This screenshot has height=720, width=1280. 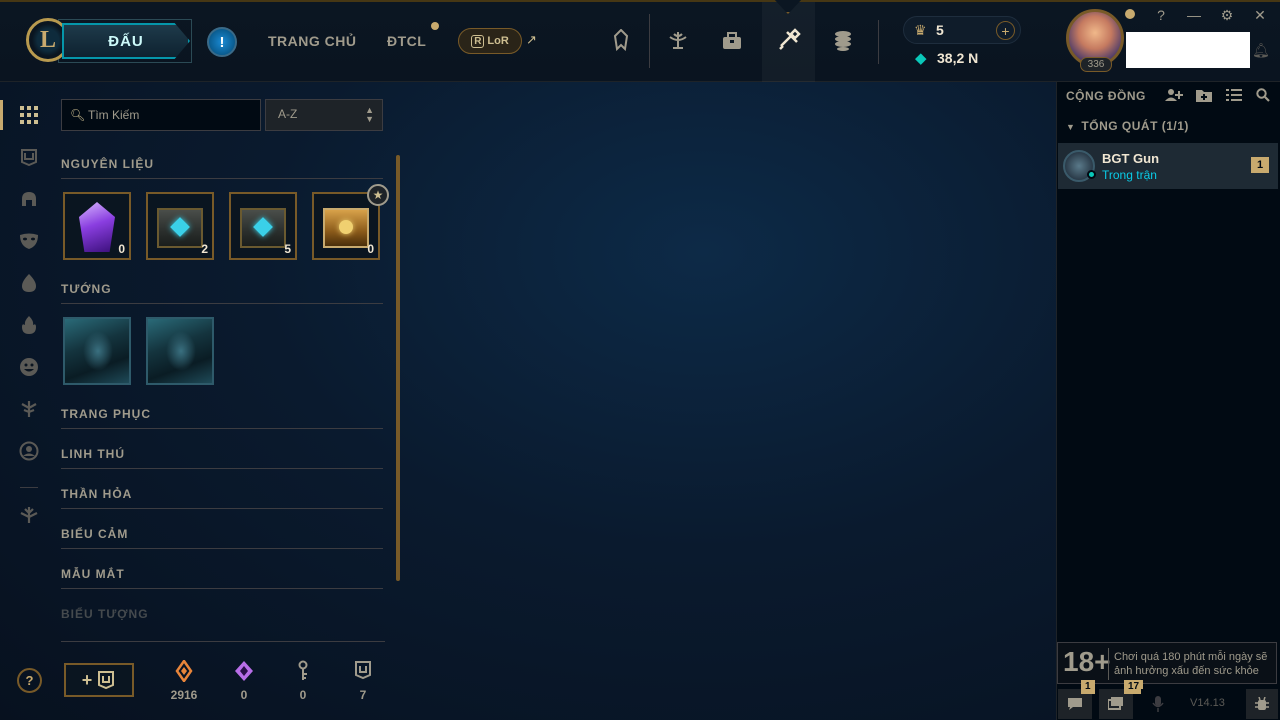 I want to click on age-divider, so click(x=1108, y=664).